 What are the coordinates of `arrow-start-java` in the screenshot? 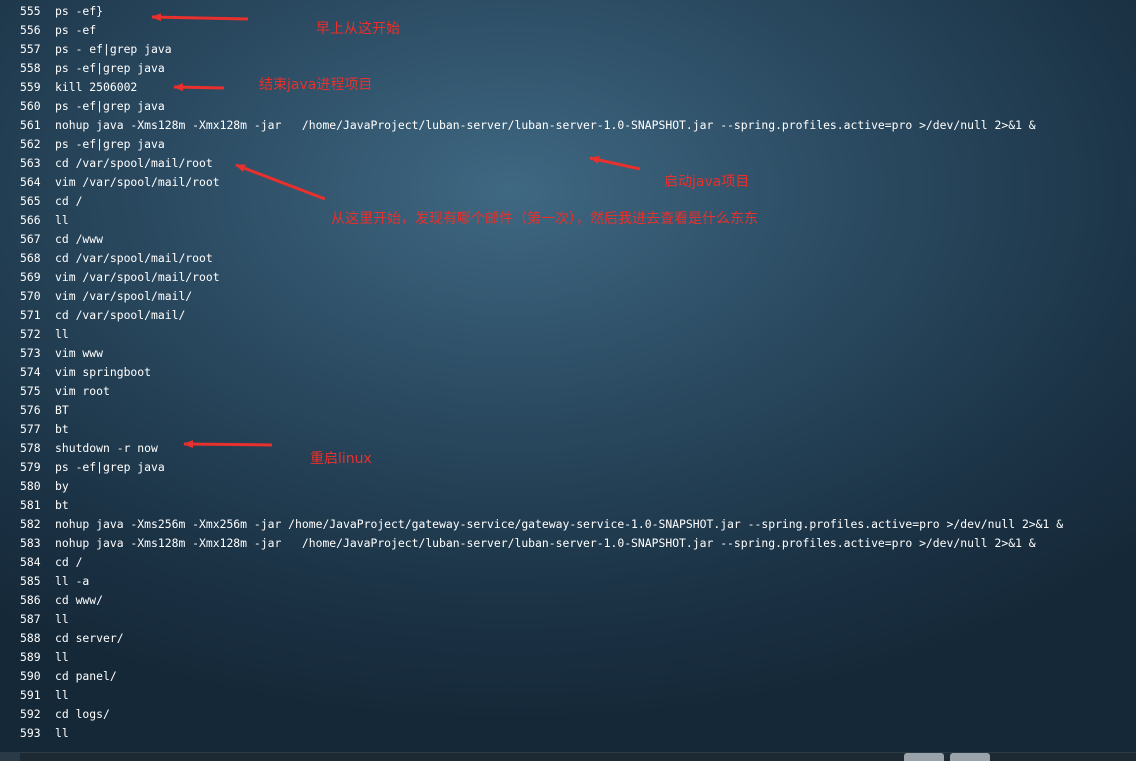 It's located at (615, 163).